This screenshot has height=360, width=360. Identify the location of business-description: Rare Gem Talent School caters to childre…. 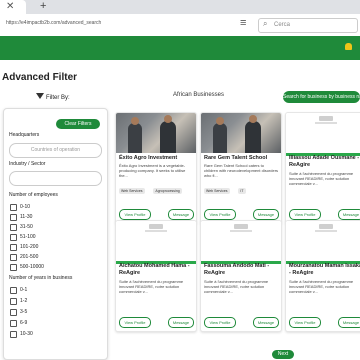
(241, 170).